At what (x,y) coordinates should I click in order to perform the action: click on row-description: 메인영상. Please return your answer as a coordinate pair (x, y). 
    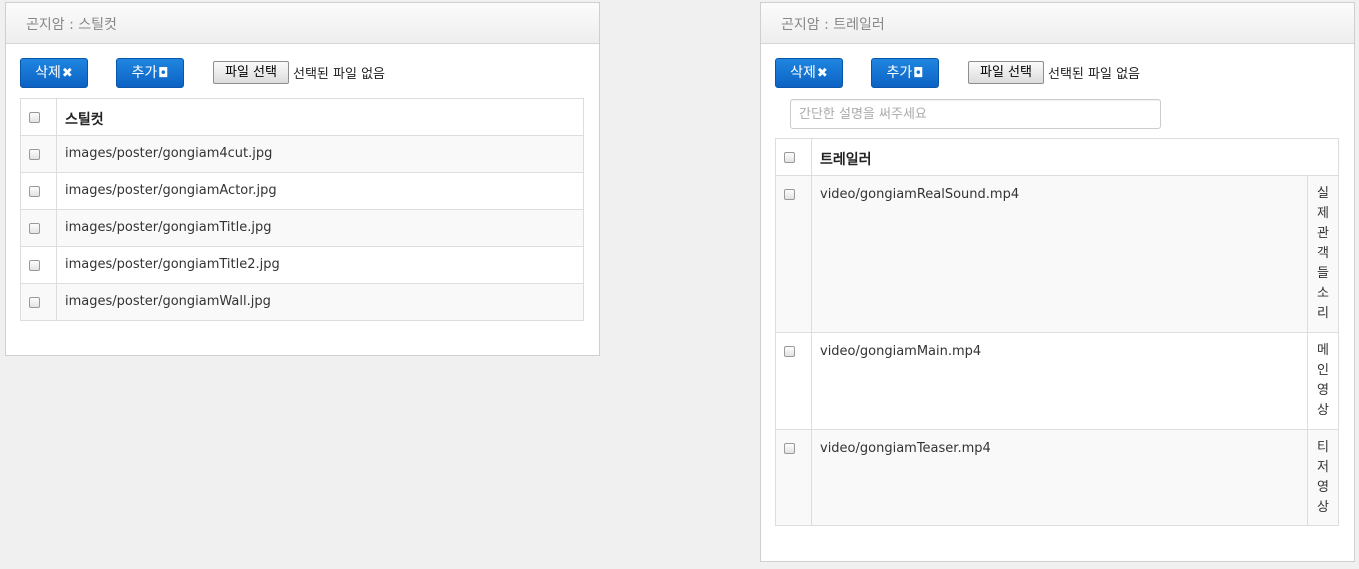
    Looking at the image, I should click on (1323, 380).